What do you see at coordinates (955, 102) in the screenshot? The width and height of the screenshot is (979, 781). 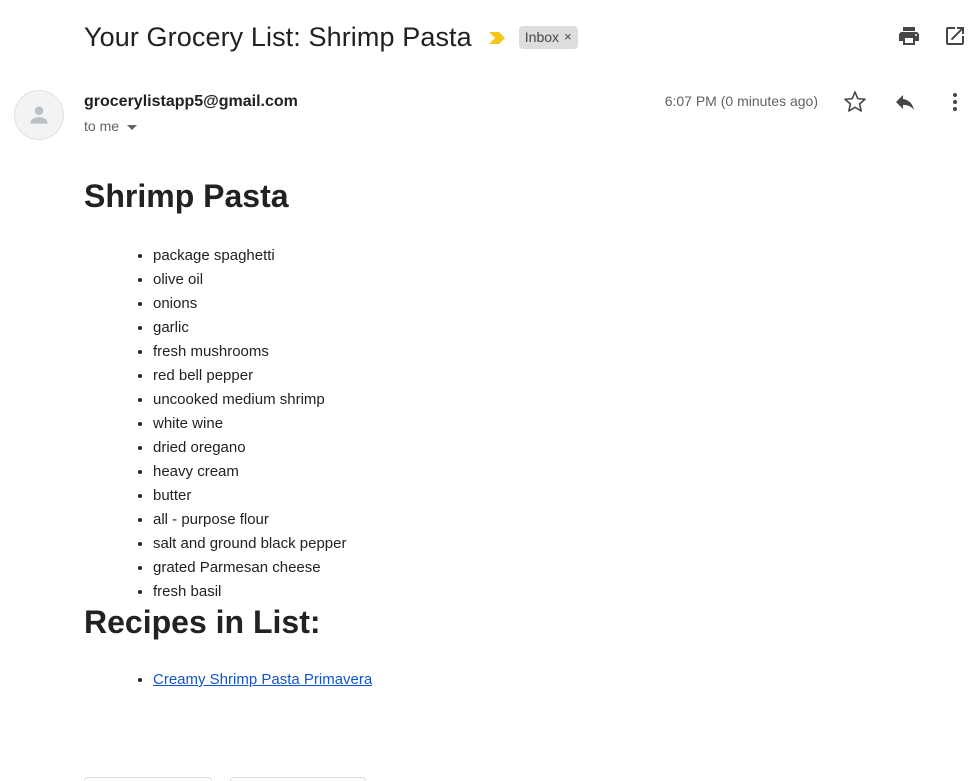 I see `more-vert-icon` at bounding box center [955, 102].